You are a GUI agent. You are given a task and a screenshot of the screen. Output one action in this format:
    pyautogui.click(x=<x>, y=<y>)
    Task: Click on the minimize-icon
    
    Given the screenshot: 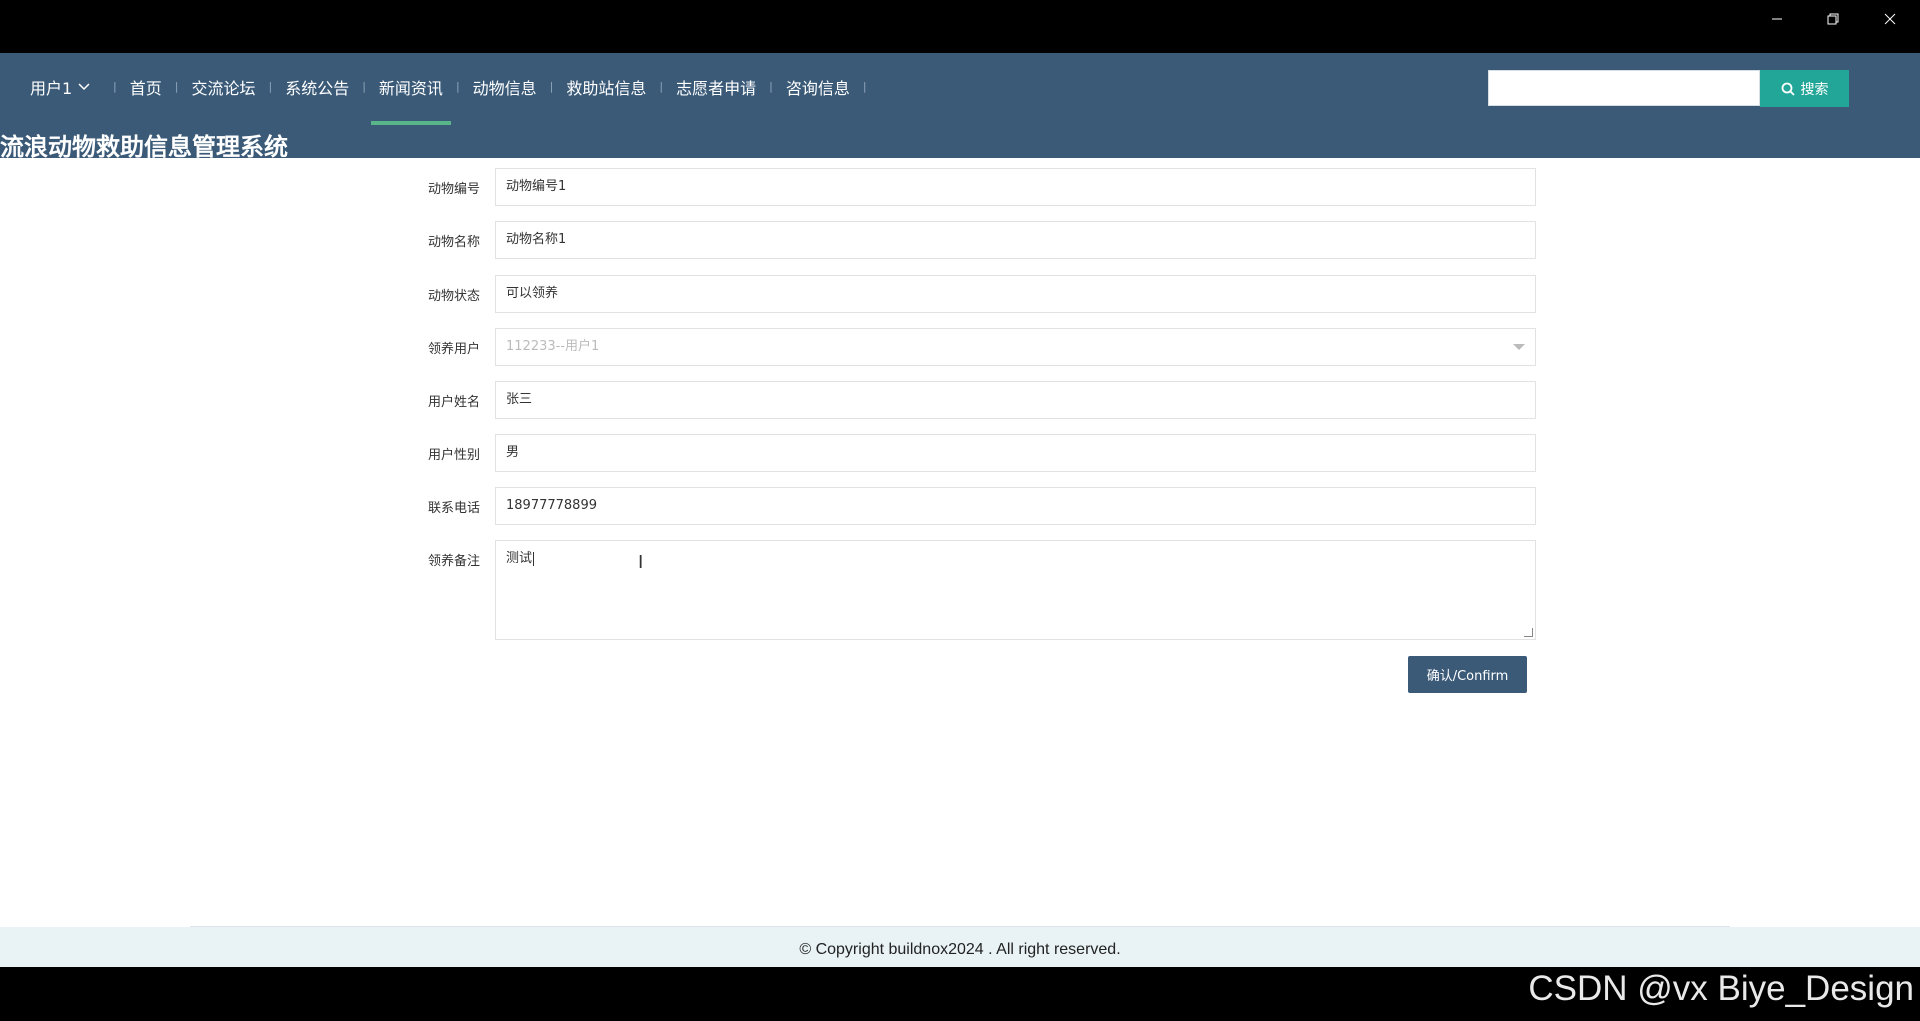 What is the action you would take?
    pyautogui.click(x=1777, y=19)
    